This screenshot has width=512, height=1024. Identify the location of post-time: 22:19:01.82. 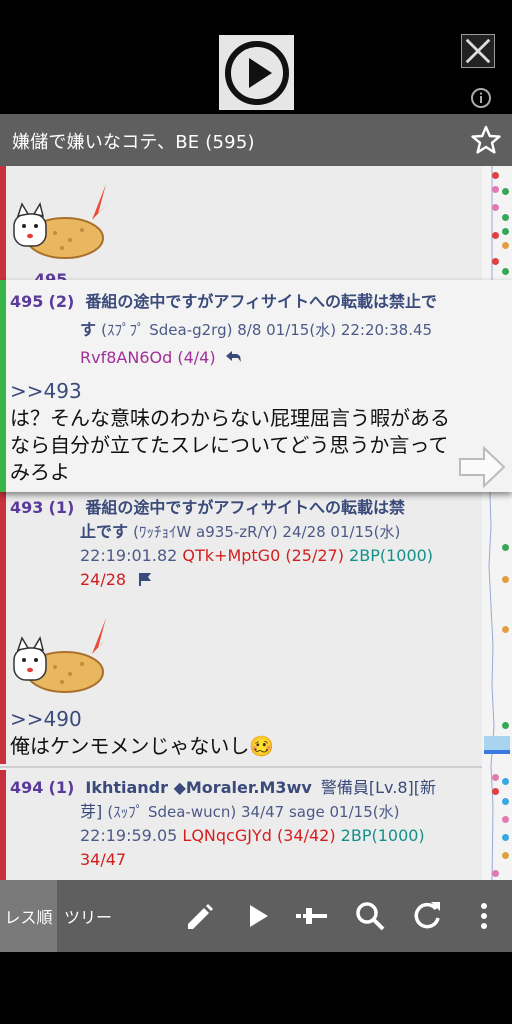
(129, 555).